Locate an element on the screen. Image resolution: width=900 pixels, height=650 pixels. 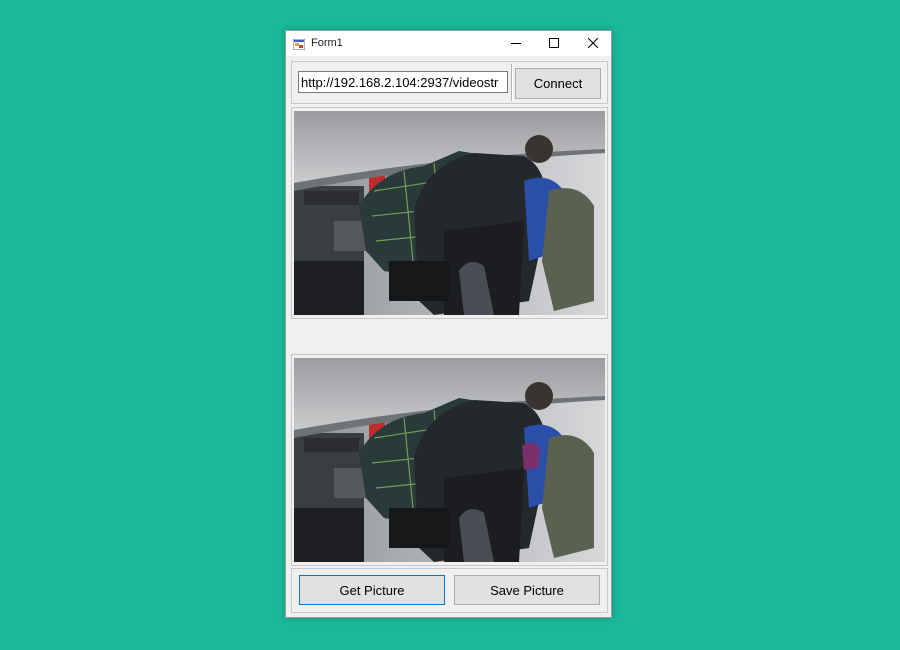
maximize-icon is located at coordinates (554, 44).